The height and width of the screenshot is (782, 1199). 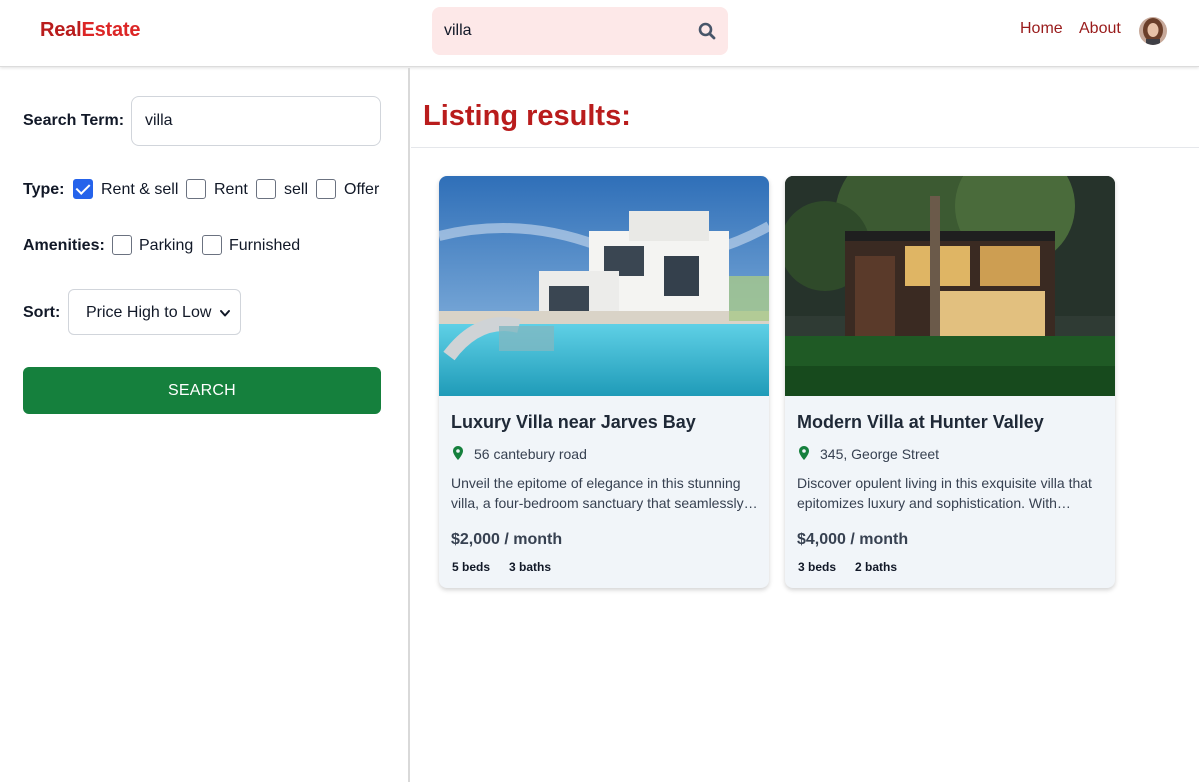 I want to click on site-header: RealEstate Home About, so click(x=599, y=33).